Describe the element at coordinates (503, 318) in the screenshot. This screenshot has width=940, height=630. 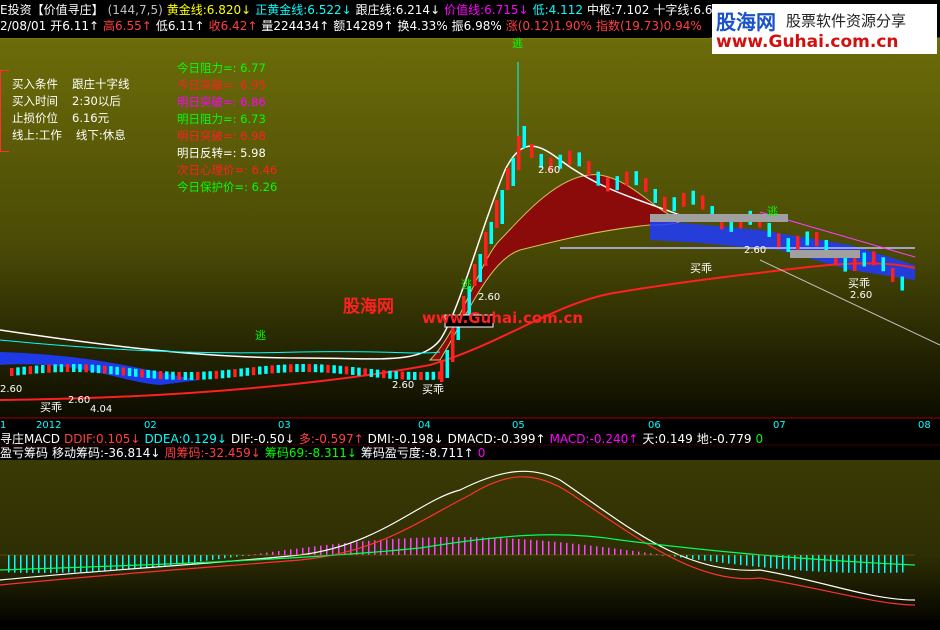
I see `site-url-overlay: www.Guhai.com.cn` at that location.